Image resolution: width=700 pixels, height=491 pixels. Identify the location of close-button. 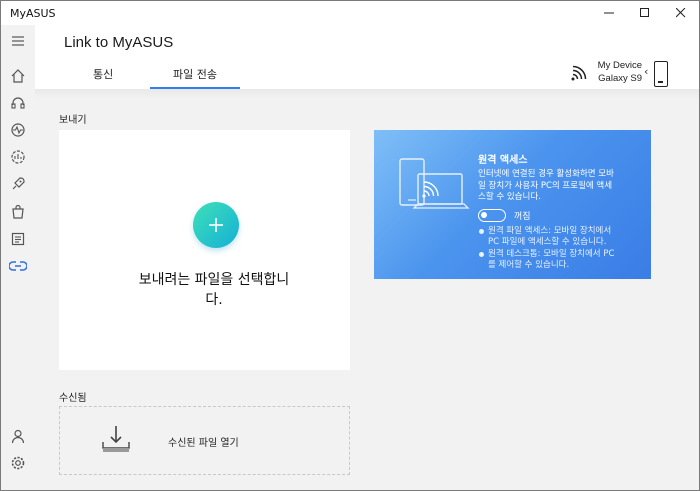
(681, 13).